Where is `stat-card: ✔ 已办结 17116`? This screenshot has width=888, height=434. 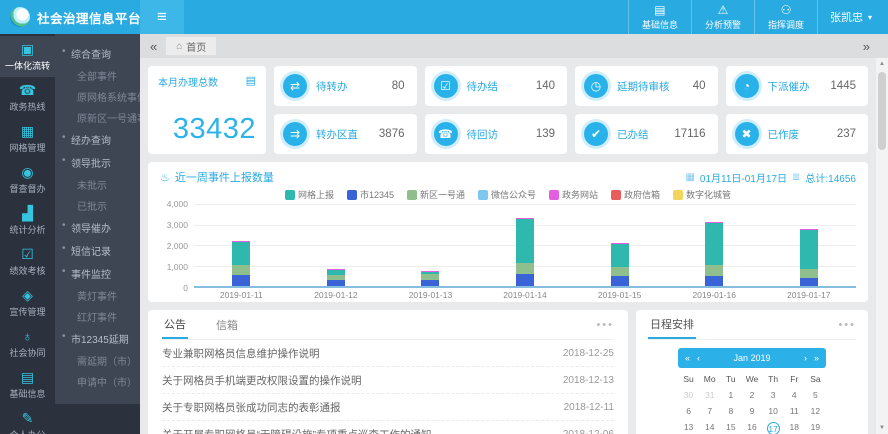 stat-card: ✔ 已办结 17116 is located at coordinates (646, 134).